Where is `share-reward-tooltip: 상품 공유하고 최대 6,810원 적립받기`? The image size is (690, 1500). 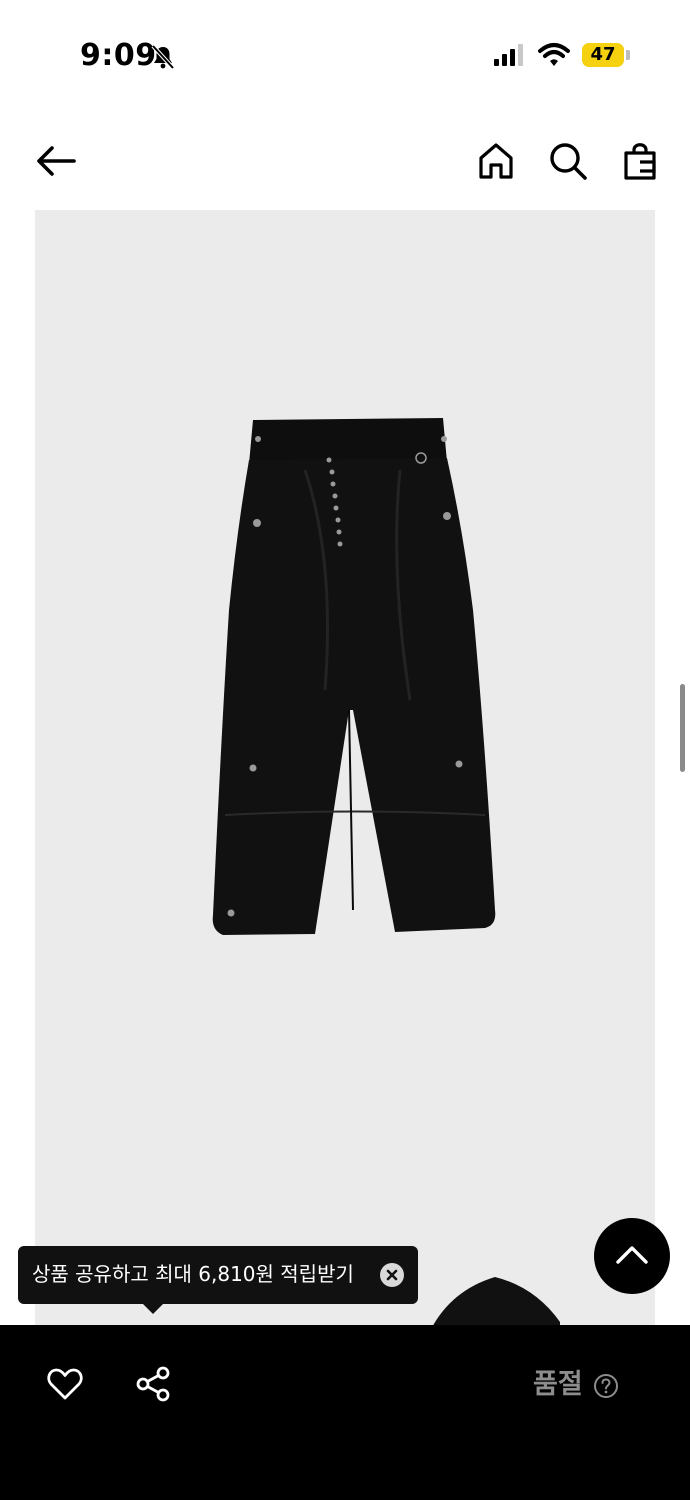
share-reward-tooltip: 상품 공유하고 최대 6,810원 적립받기 is located at coordinates (218, 1275).